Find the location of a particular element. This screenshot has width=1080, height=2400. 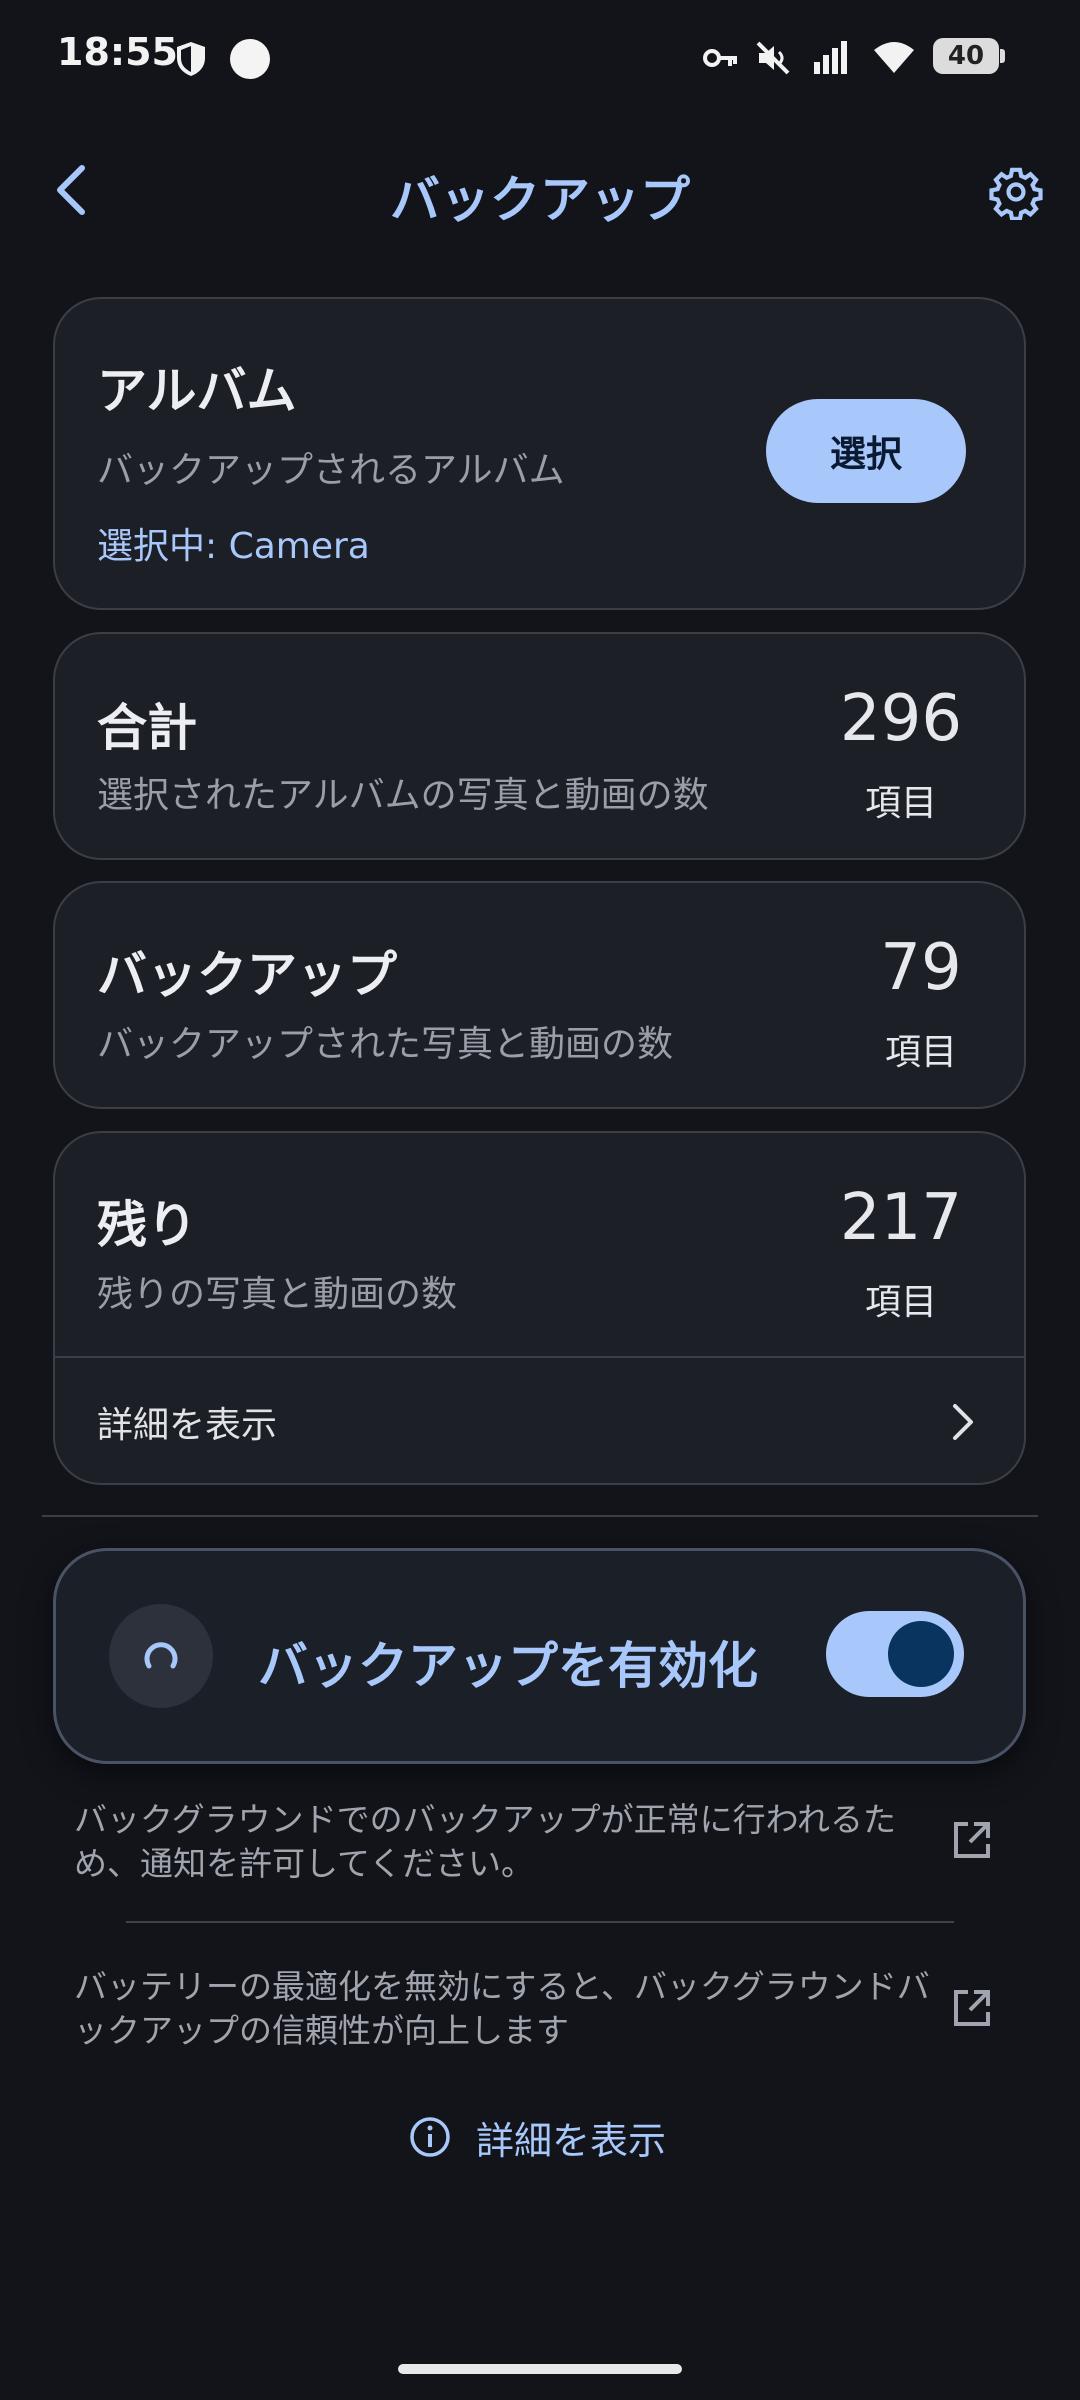

toggle-knob is located at coordinates (921, 1654).